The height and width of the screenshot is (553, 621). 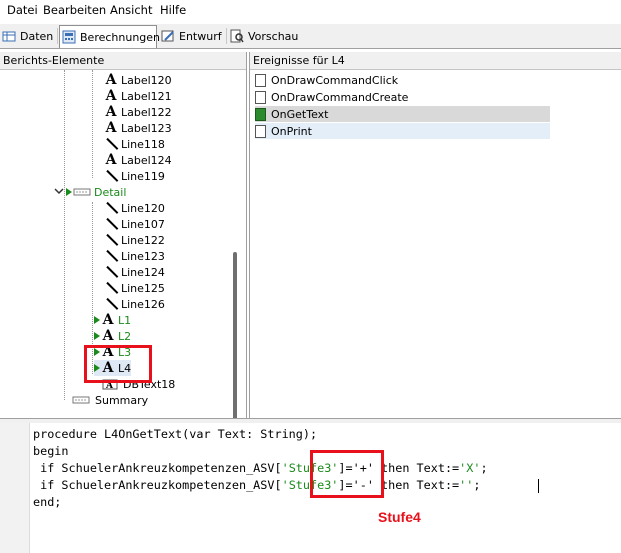 I want to click on tree-item-label: Label121, so click(x=146, y=96).